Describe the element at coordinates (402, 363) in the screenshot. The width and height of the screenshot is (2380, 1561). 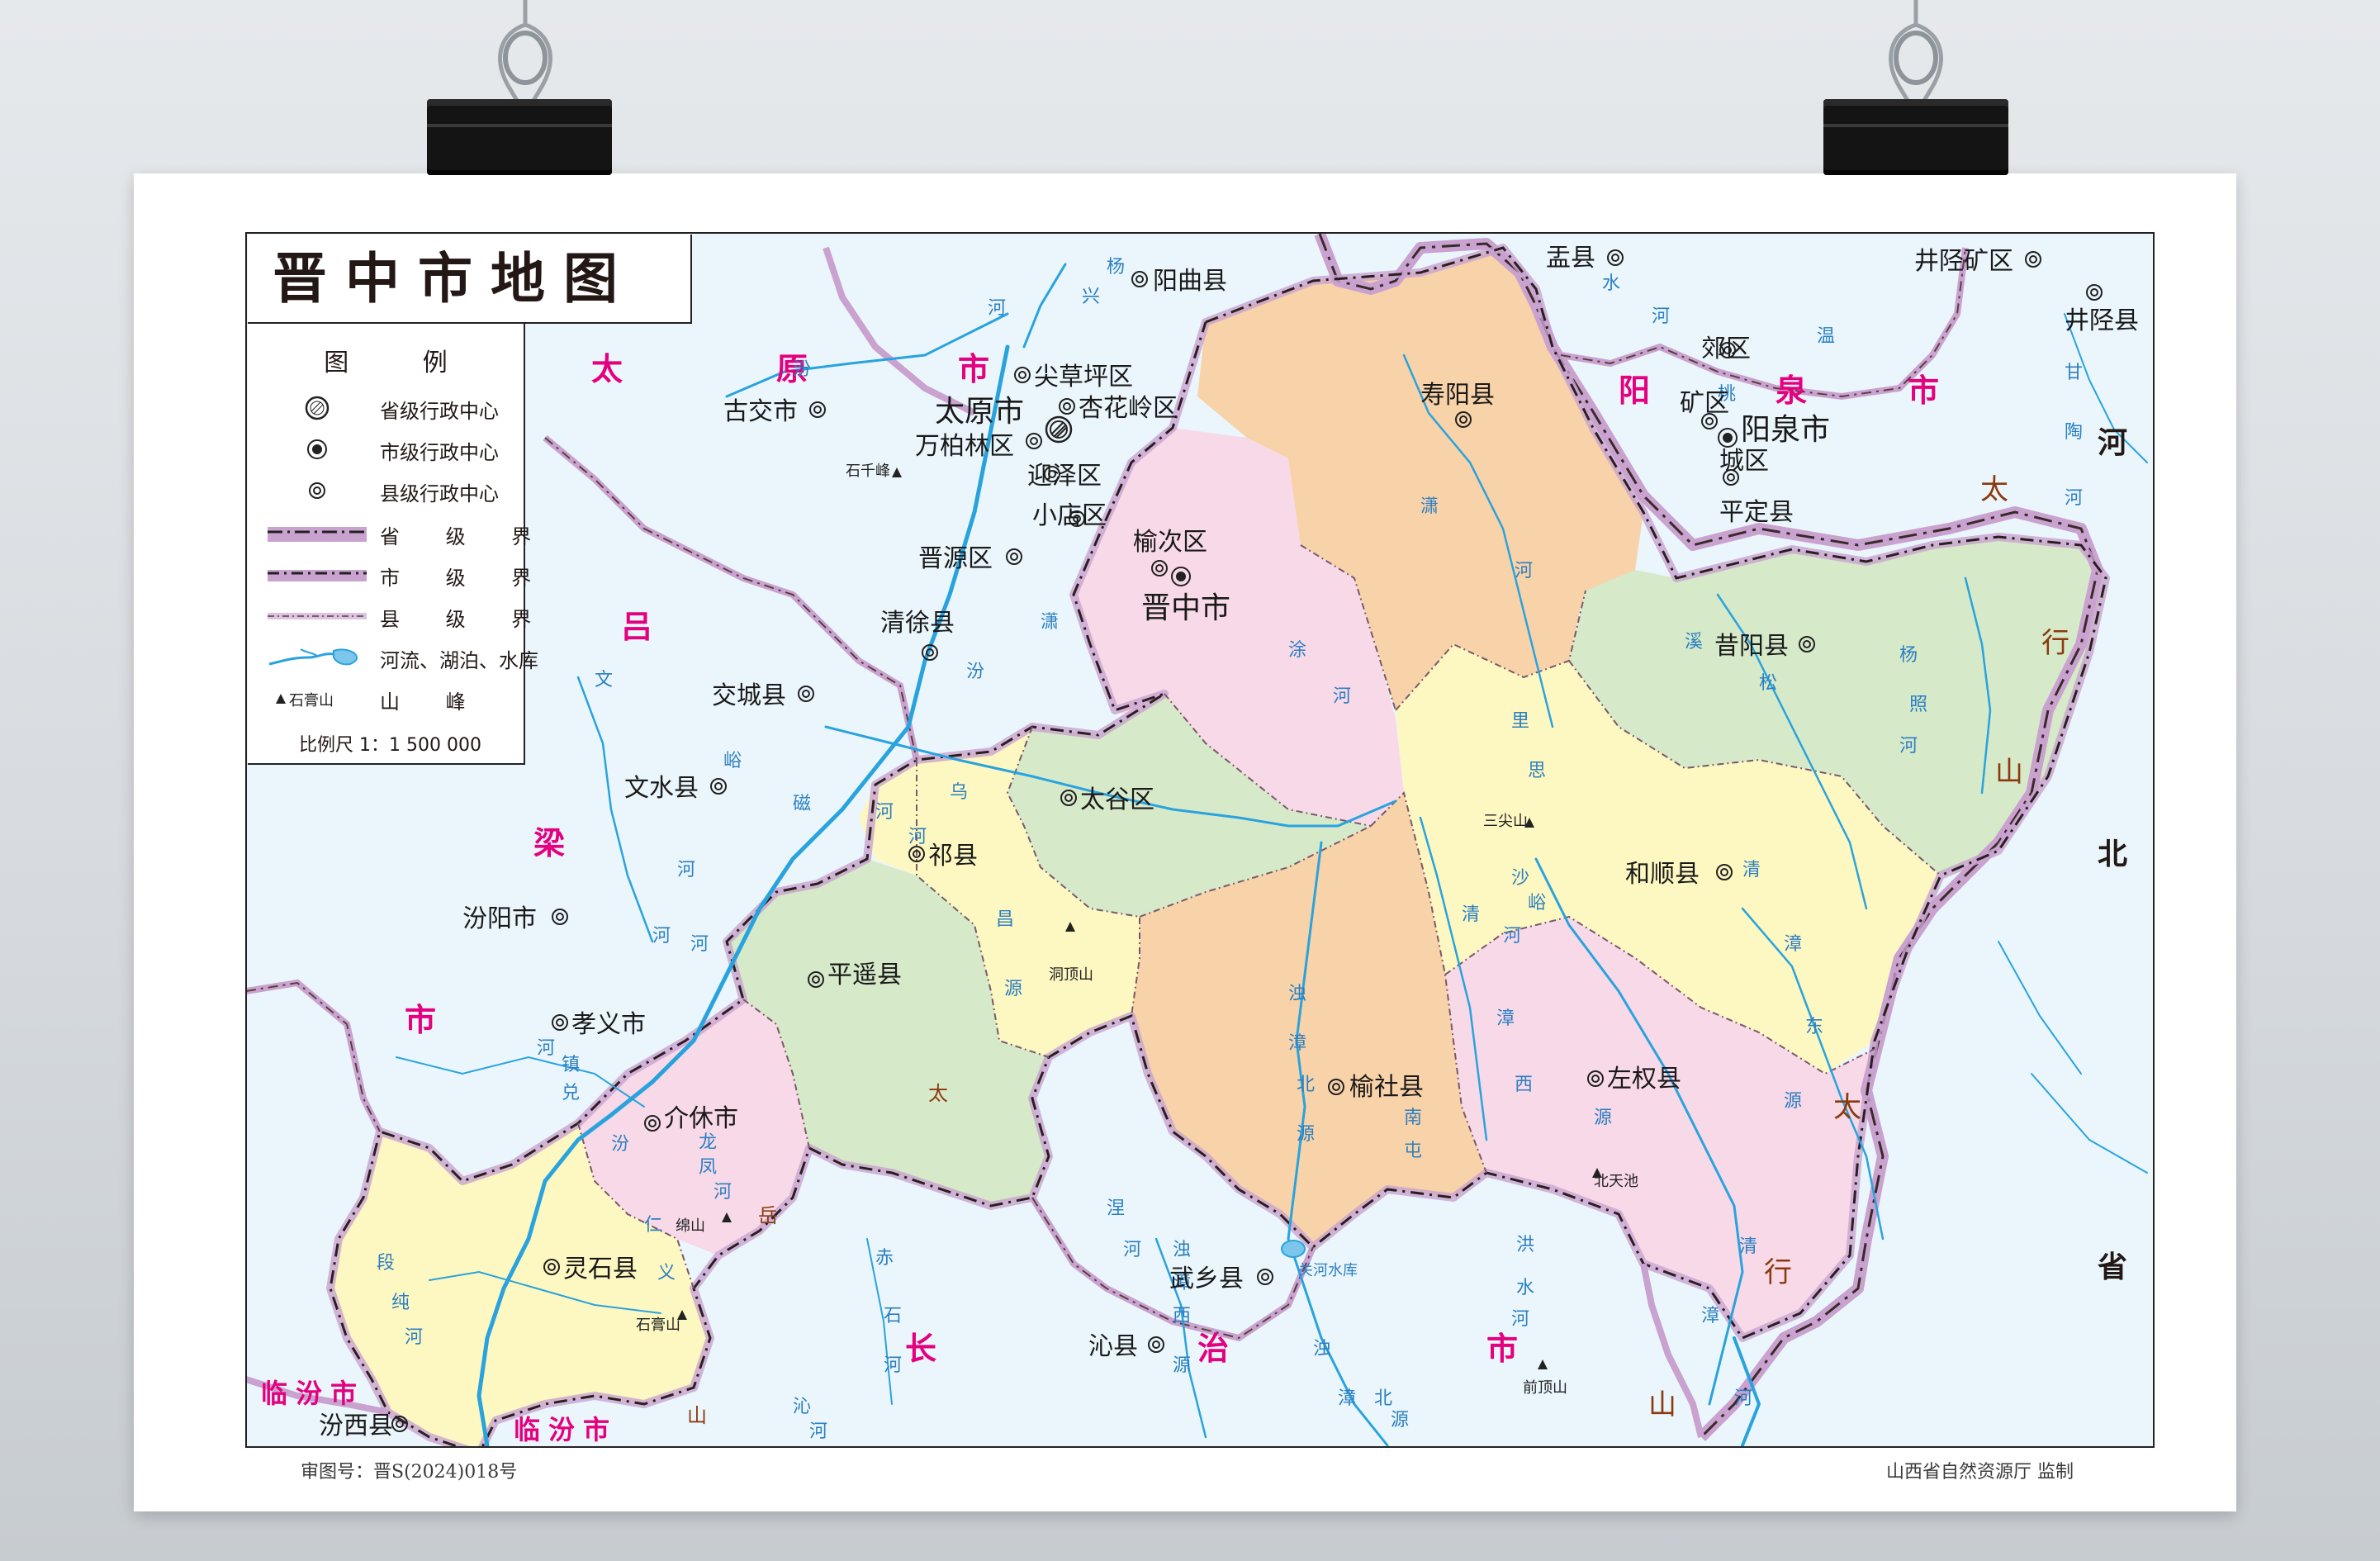
I see `legend-heading: 图 例` at that location.